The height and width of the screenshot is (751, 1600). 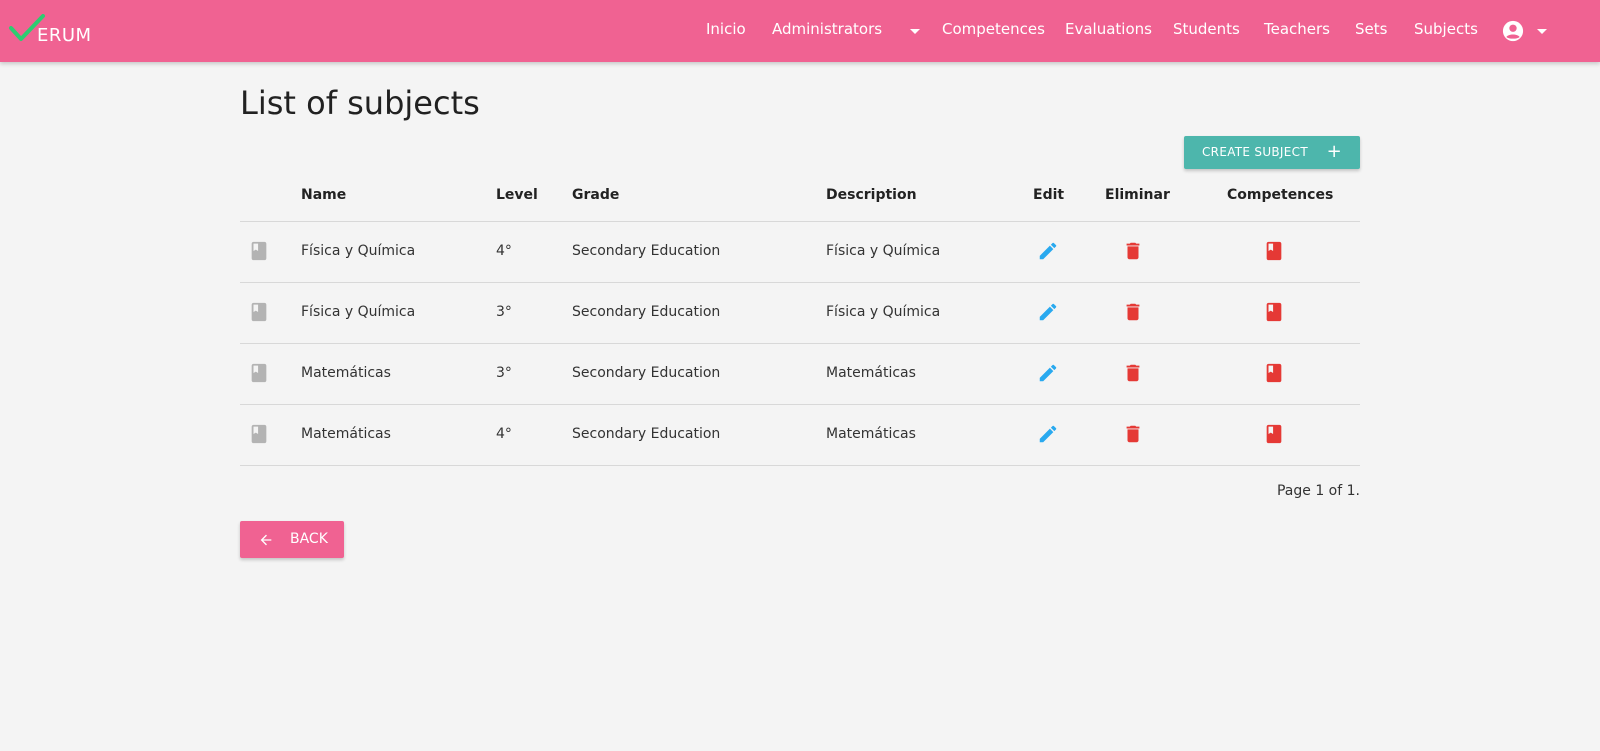 What do you see at coordinates (993, 29) in the screenshot?
I see `nav-competences: Competences` at bounding box center [993, 29].